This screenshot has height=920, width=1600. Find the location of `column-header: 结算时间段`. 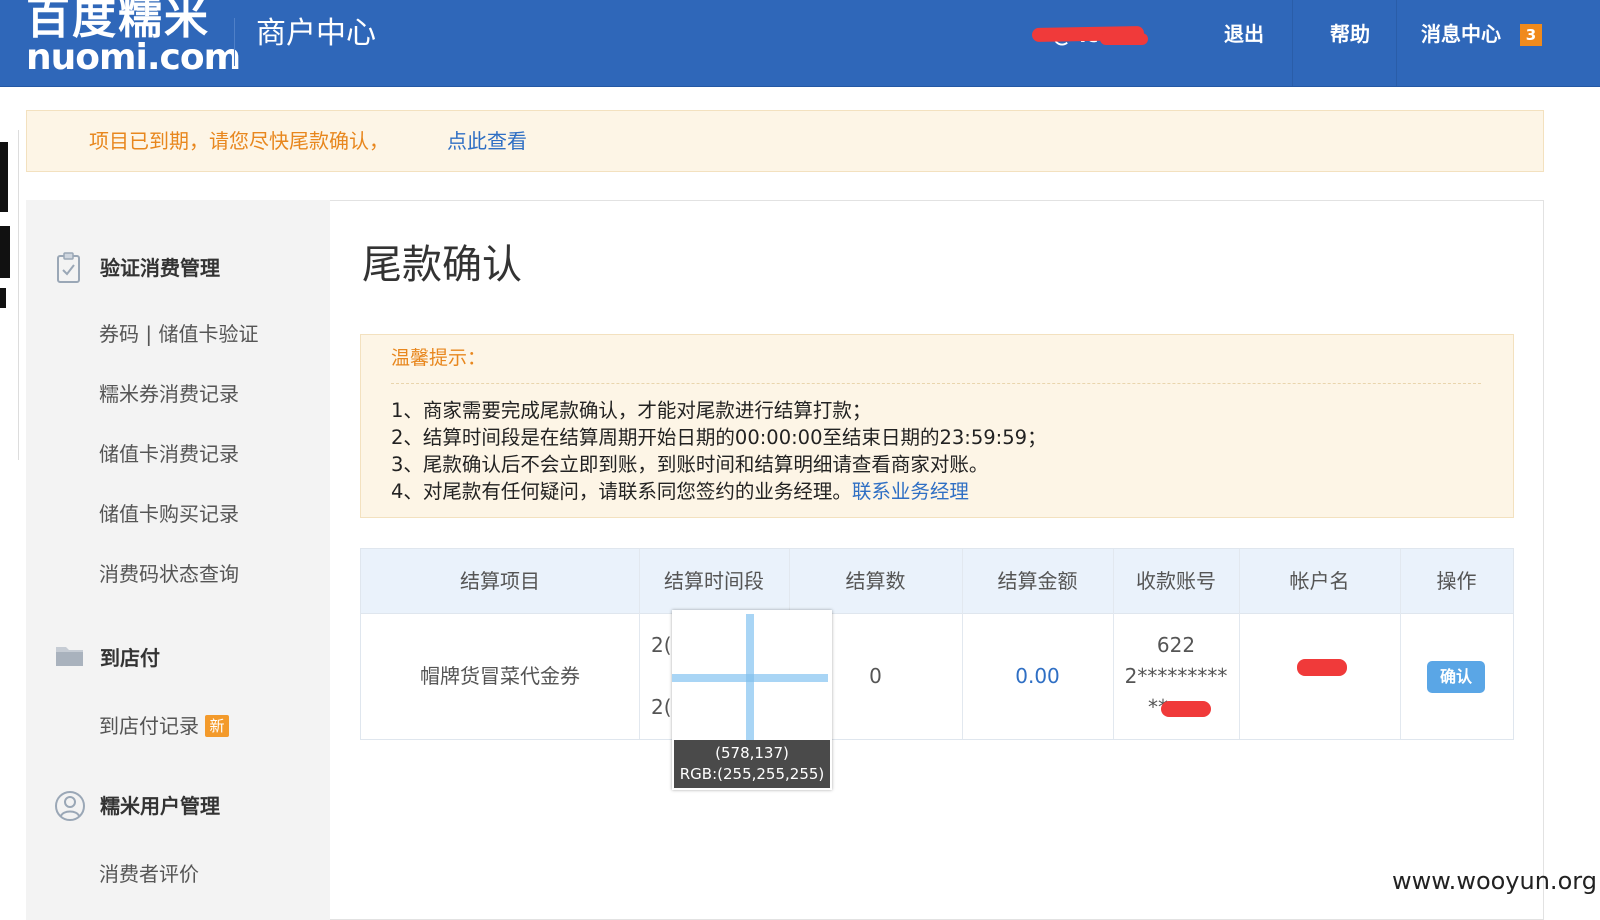

column-header: 结算时间段 is located at coordinates (714, 581).